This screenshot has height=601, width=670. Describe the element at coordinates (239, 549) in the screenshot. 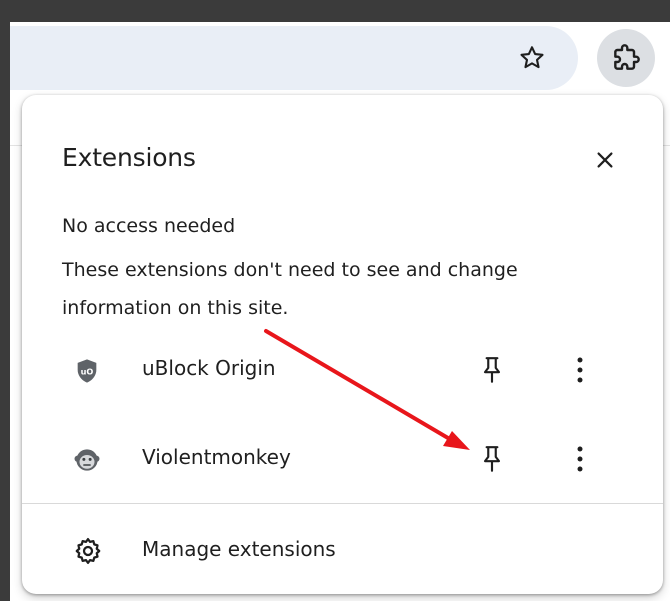

I see `manage-extensions-label: Manage extensions` at that location.